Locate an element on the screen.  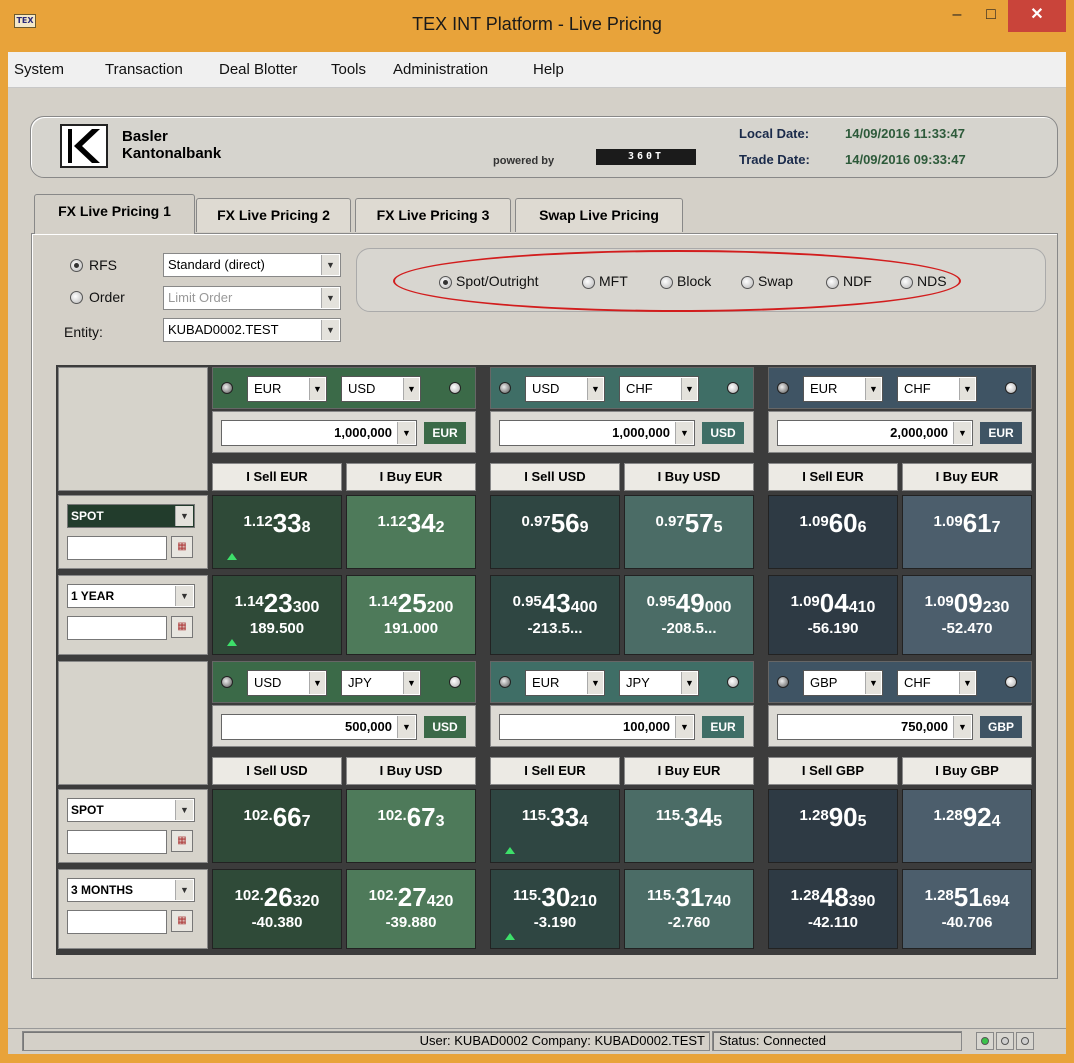
rfs-mode-select: Standard (direct) ▼ is located at coordinates (252, 265).